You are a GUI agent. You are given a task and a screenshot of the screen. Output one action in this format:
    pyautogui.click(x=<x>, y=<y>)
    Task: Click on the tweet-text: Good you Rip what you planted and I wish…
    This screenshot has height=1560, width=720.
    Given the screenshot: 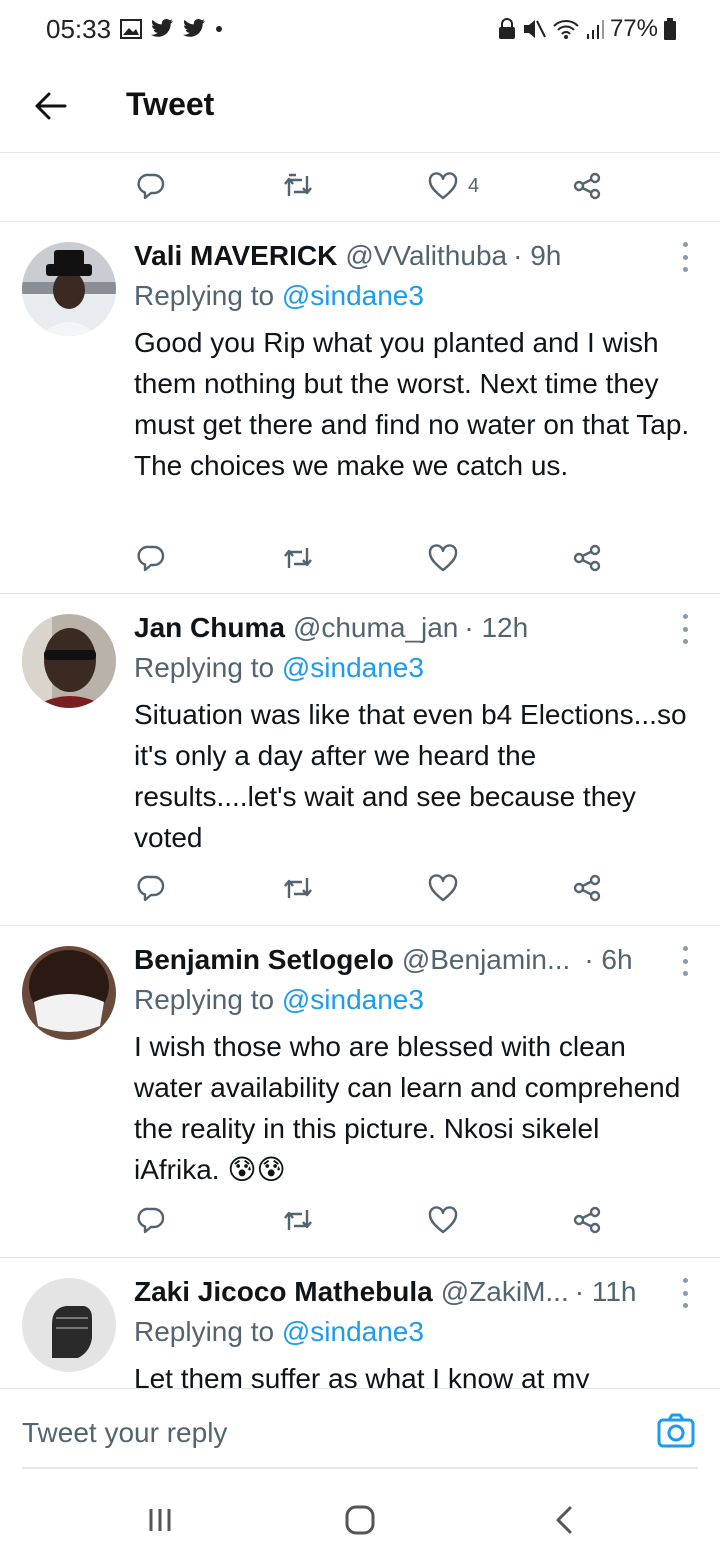 What is the action you would take?
    pyautogui.click(x=412, y=404)
    